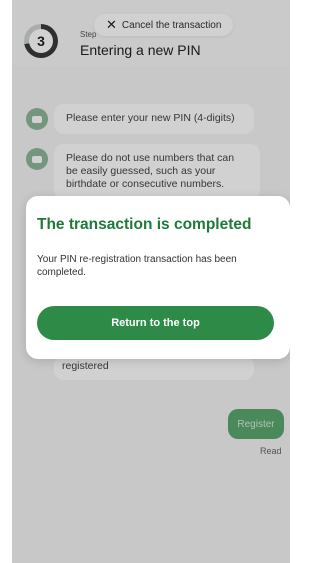 This screenshot has height=563, width=320. I want to click on dialog-title: The transaction is completed, so click(144, 224).